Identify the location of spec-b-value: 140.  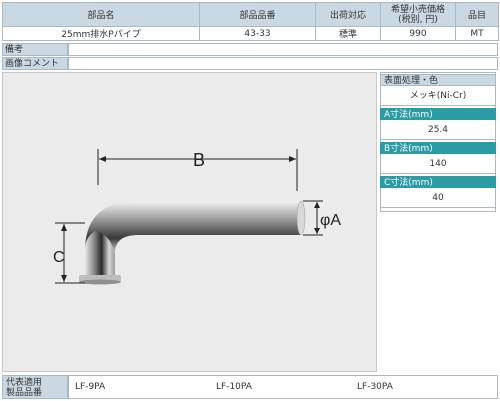
(438, 164).